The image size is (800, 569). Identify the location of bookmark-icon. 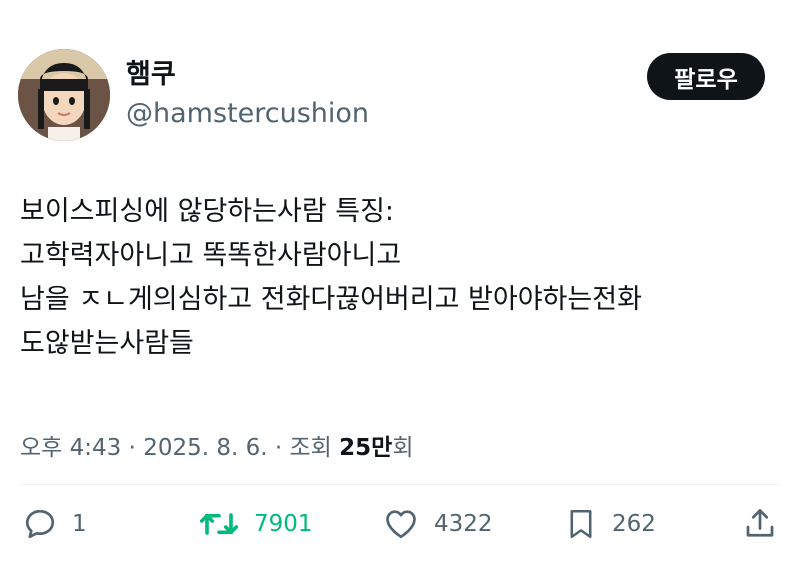
(581, 524).